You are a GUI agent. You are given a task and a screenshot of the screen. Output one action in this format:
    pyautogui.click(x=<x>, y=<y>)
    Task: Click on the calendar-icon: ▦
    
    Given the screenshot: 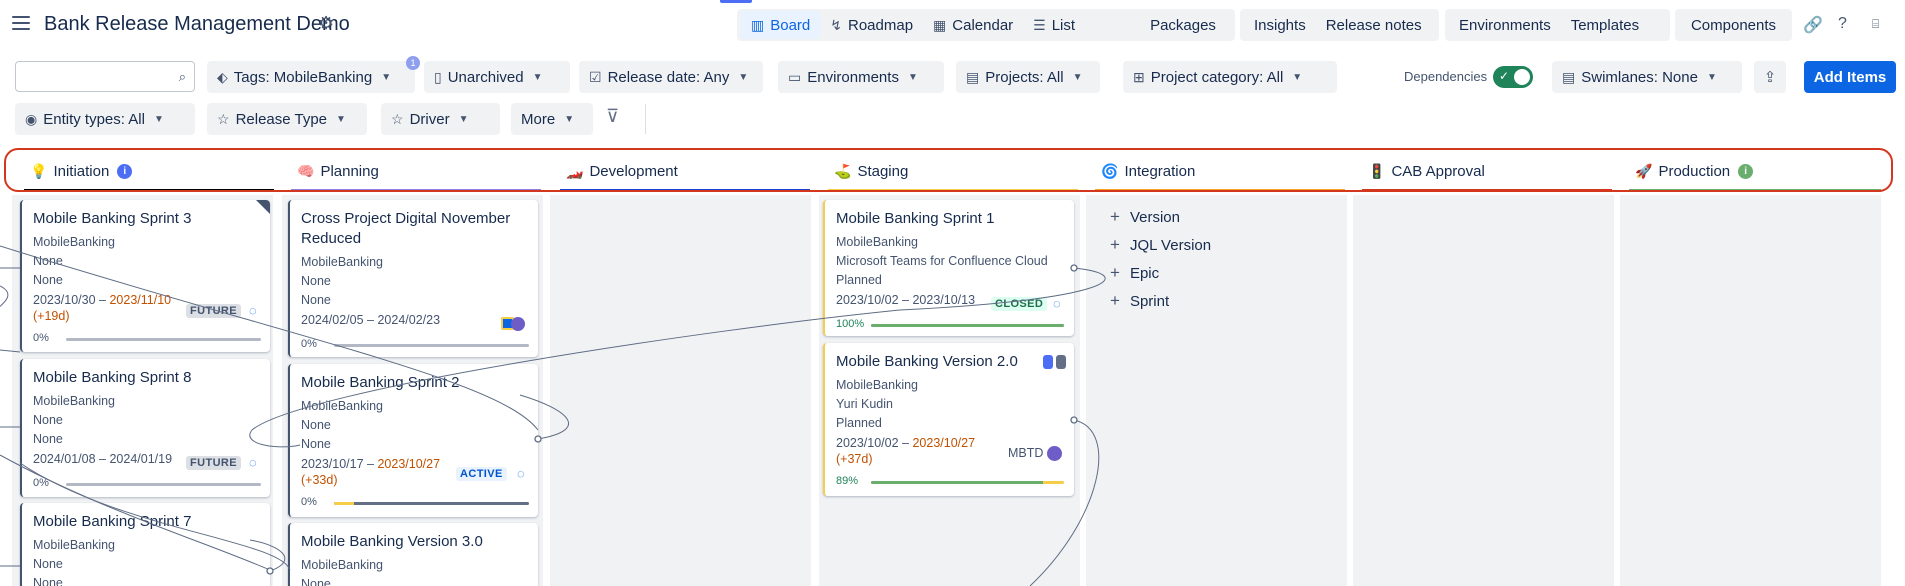 What is the action you would take?
    pyautogui.click(x=940, y=24)
    